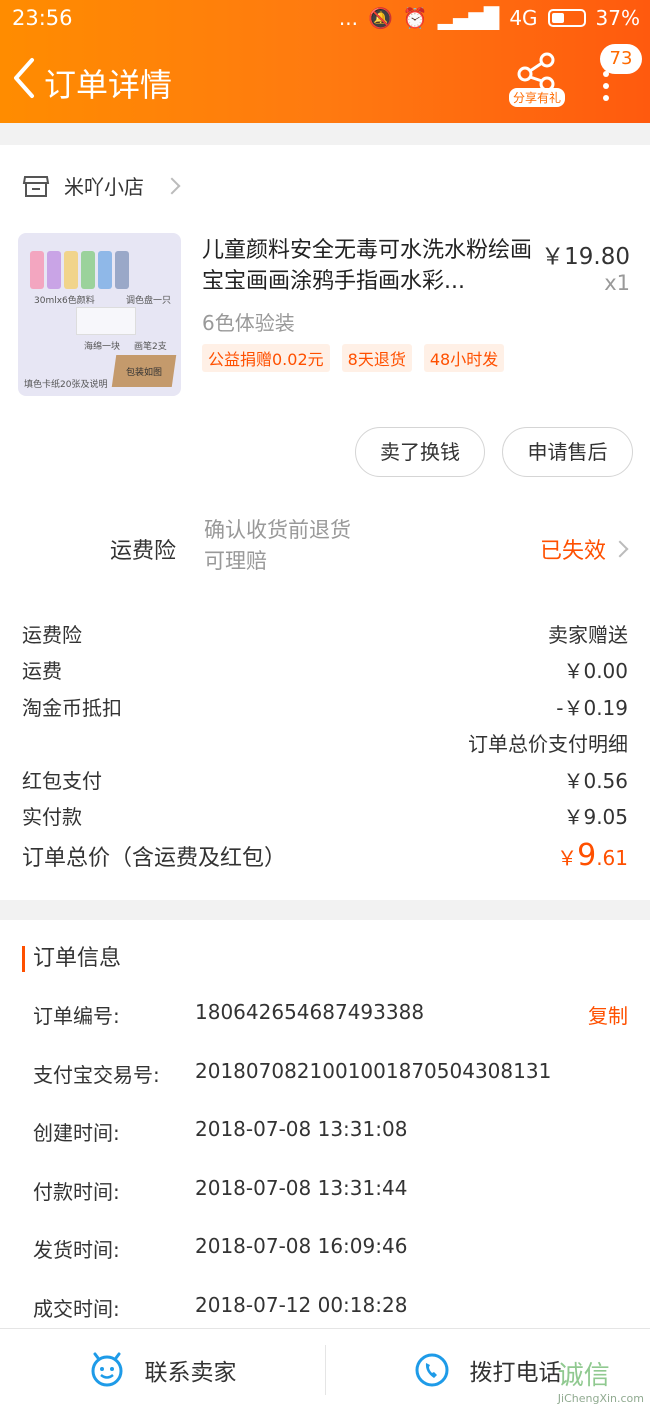 This screenshot has height=1410, width=650. I want to click on fee-label: 淘金币抵扣, so click(72, 707).